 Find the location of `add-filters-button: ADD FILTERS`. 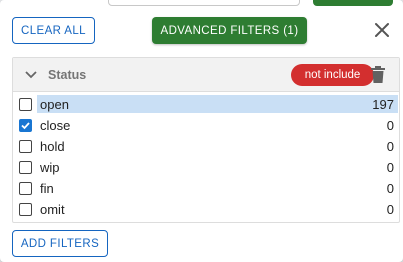

add-filters-button: ADD FILTERS is located at coordinates (60, 243).